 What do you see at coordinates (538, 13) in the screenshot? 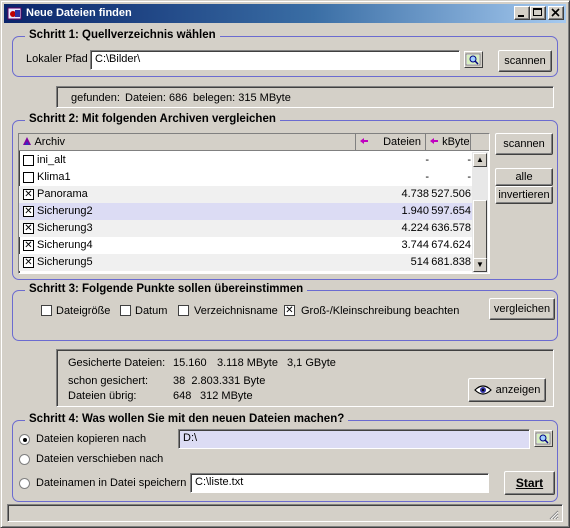
I see `maximize-button` at bounding box center [538, 13].